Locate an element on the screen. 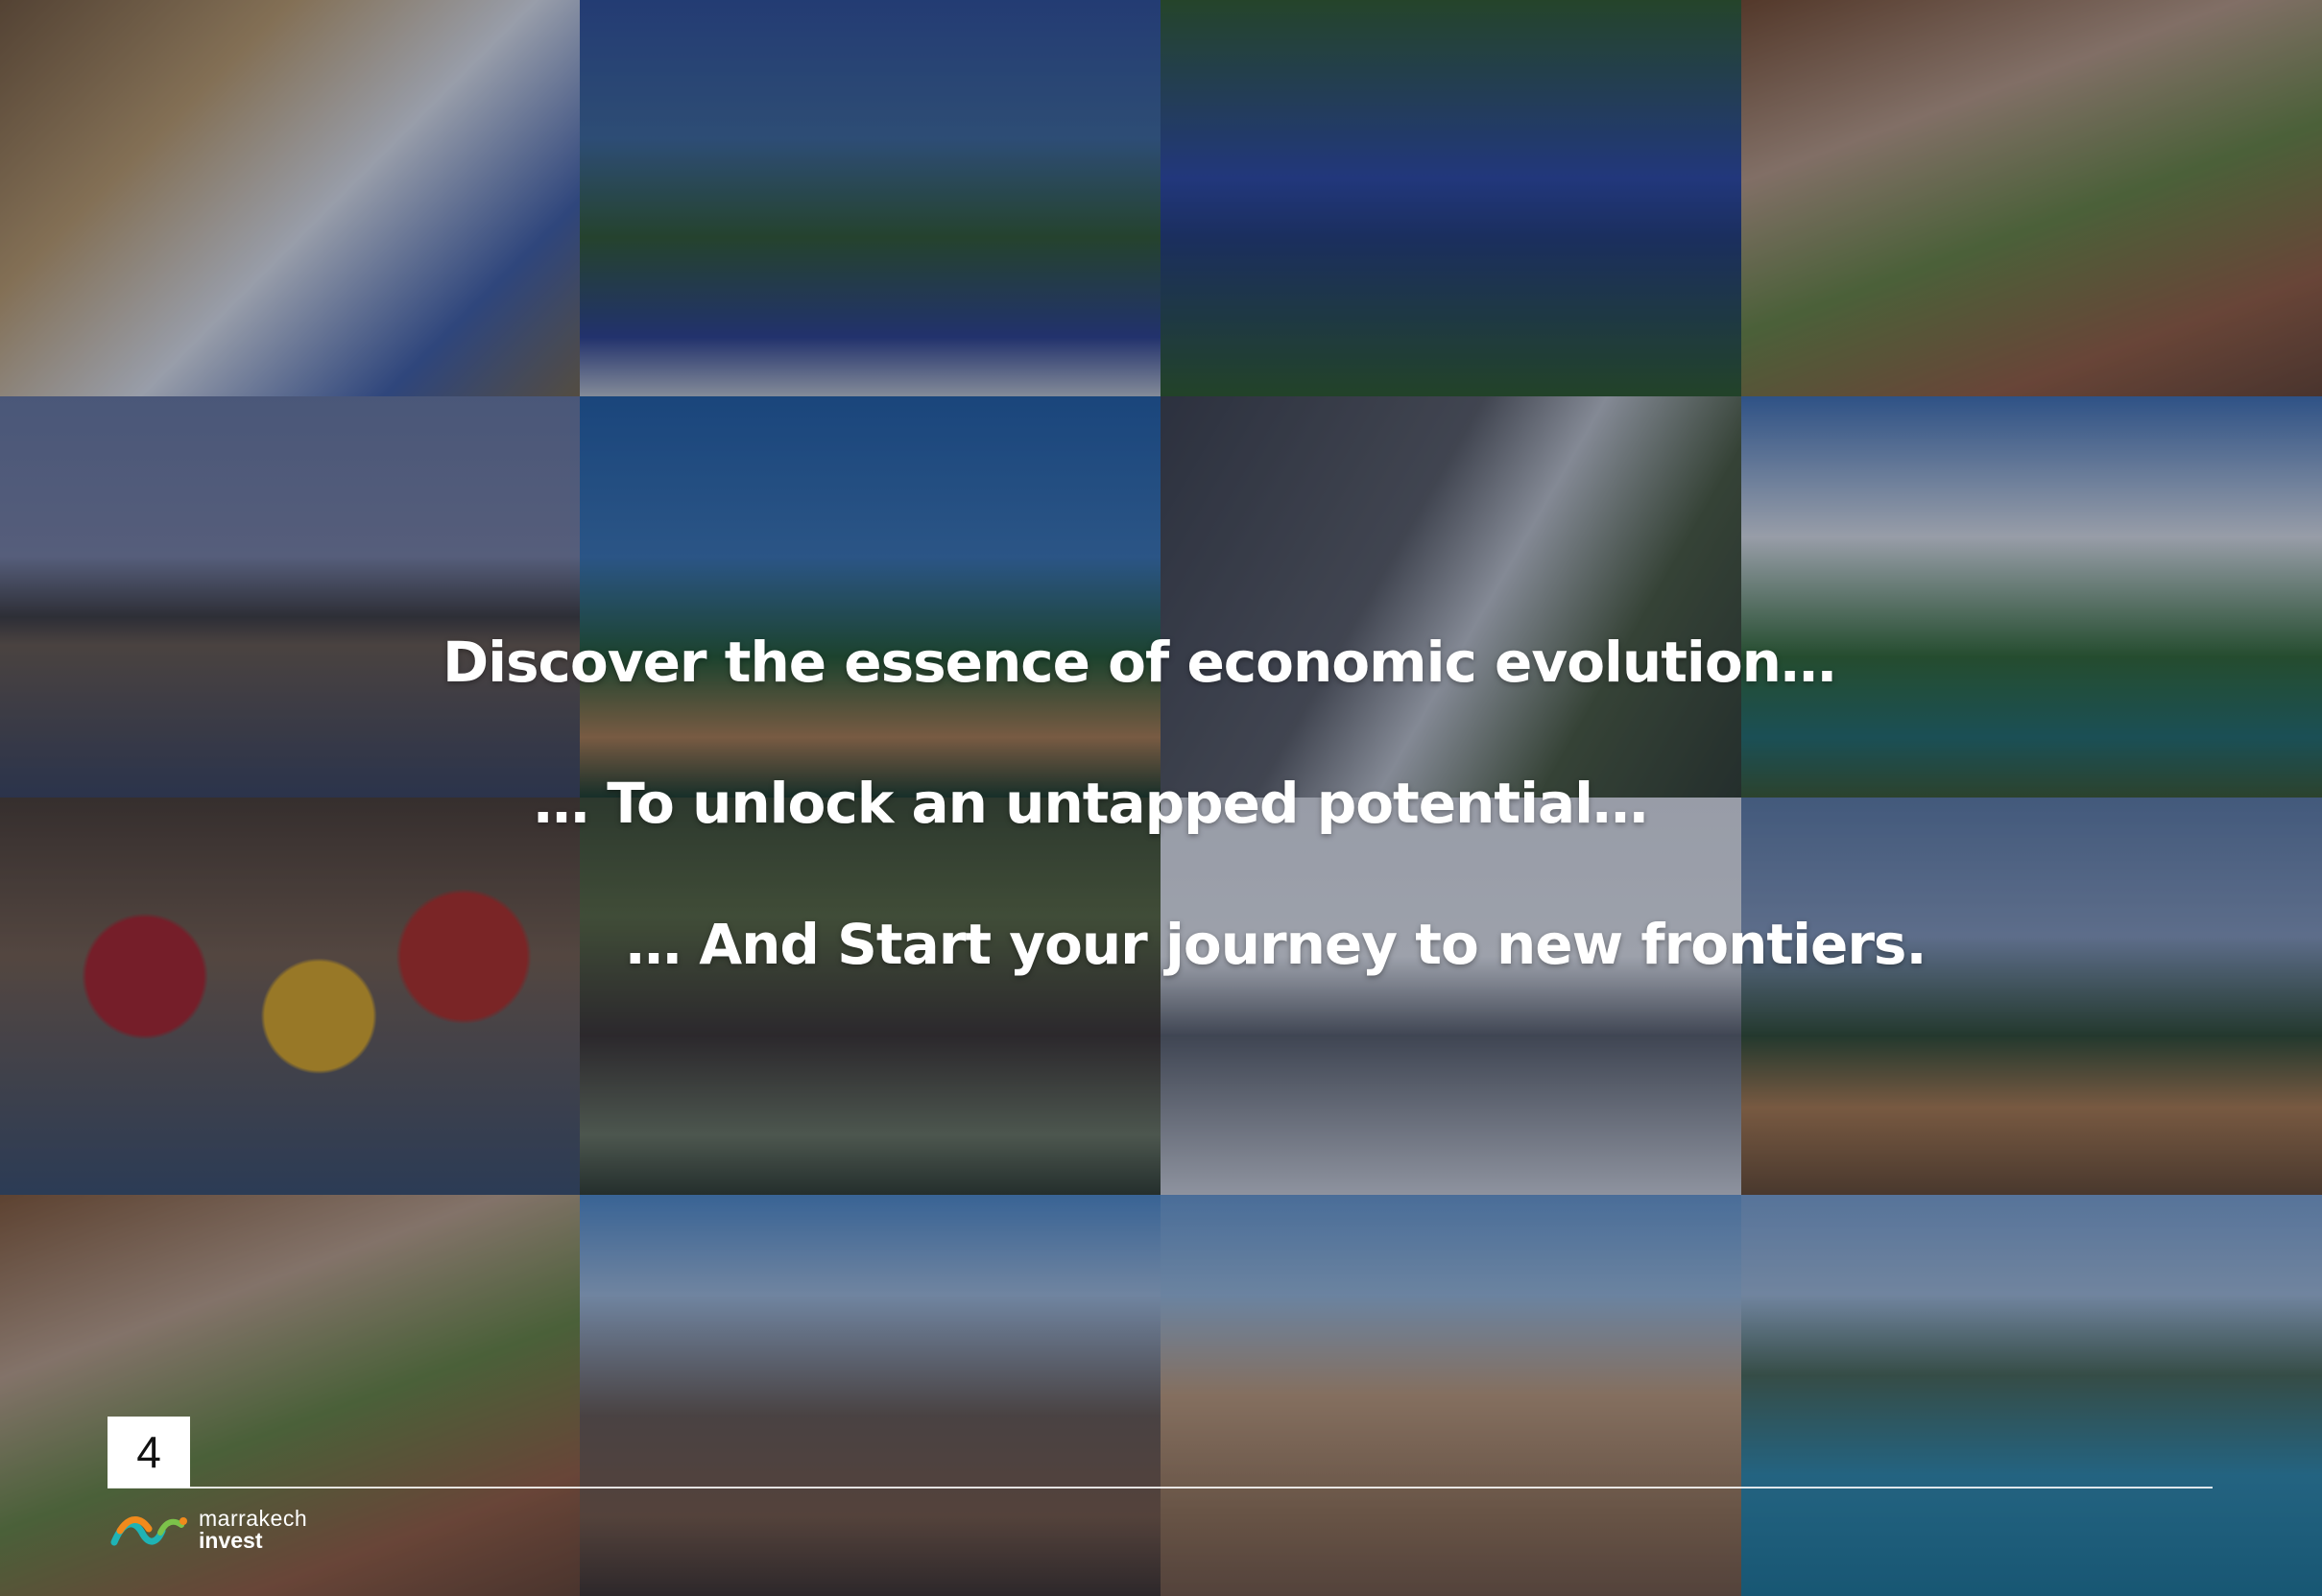  hot-air-balloons-photo is located at coordinates (1451, 1395).